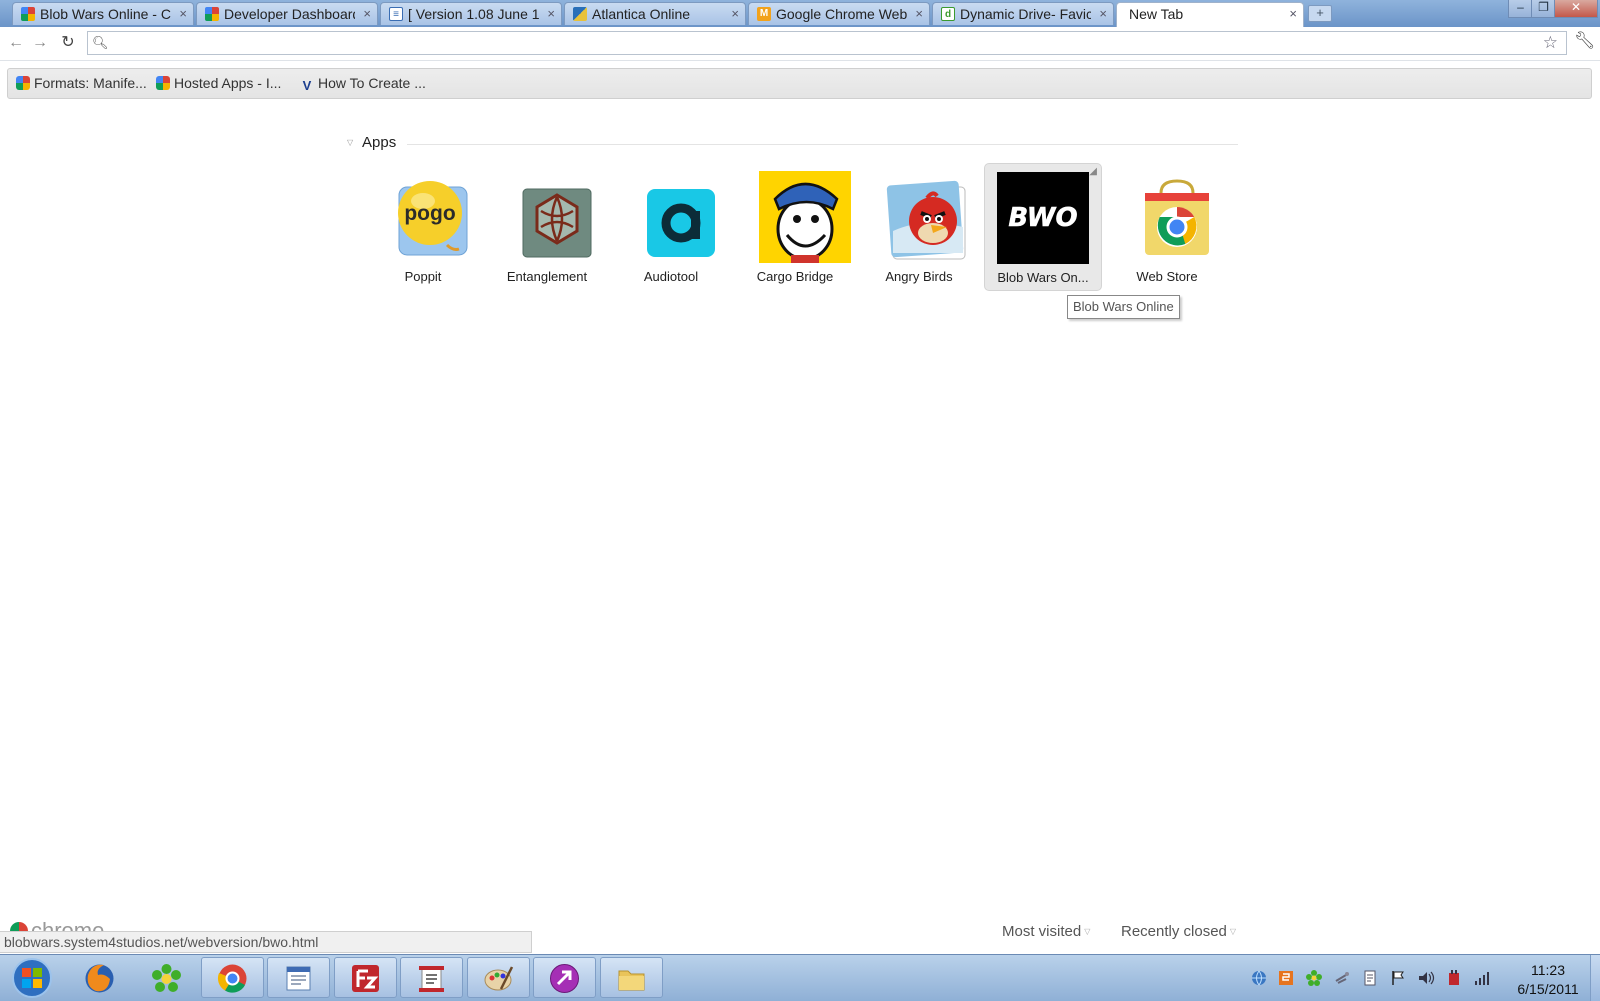 This screenshot has width=1600, height=1001. Describe the element at coordinates (671, 227) in the screenshot. I see `app-audiotool: Audiotool` at that location.